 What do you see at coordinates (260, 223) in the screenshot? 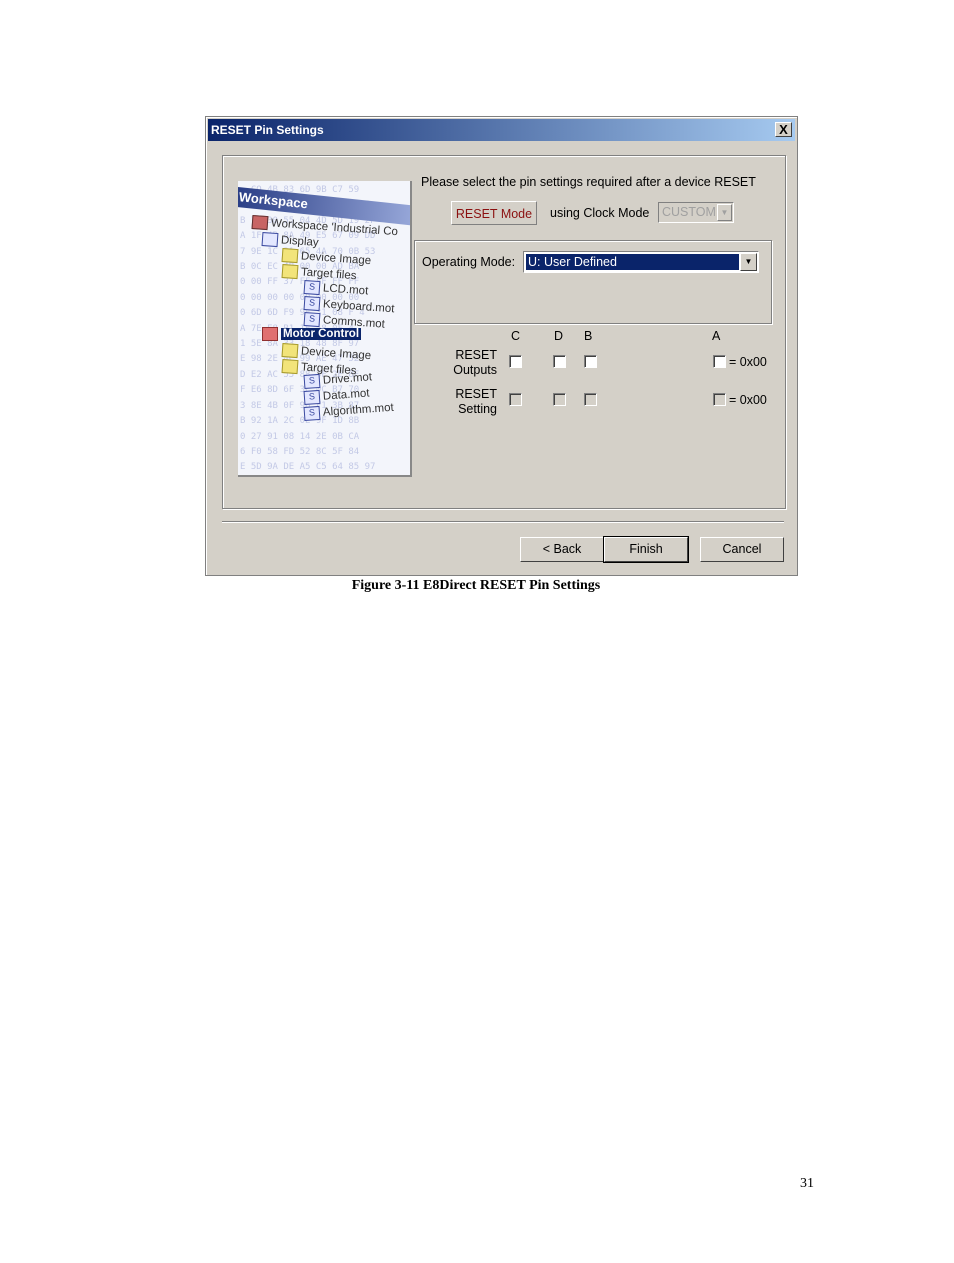
I see `workspace-icon` at bounding box center [260, 223].